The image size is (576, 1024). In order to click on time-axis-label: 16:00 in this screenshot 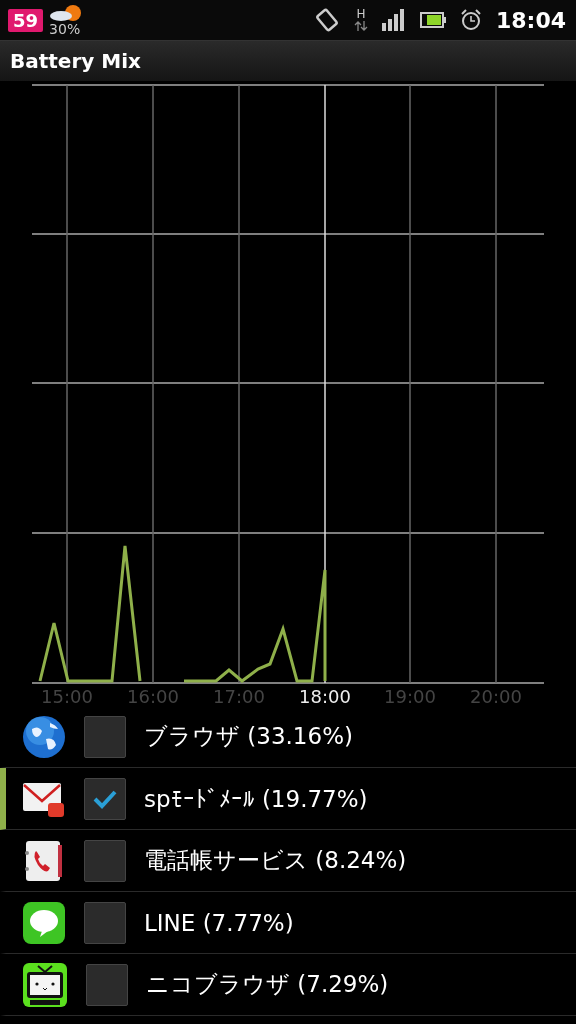, I will do `click(153, 696)`.